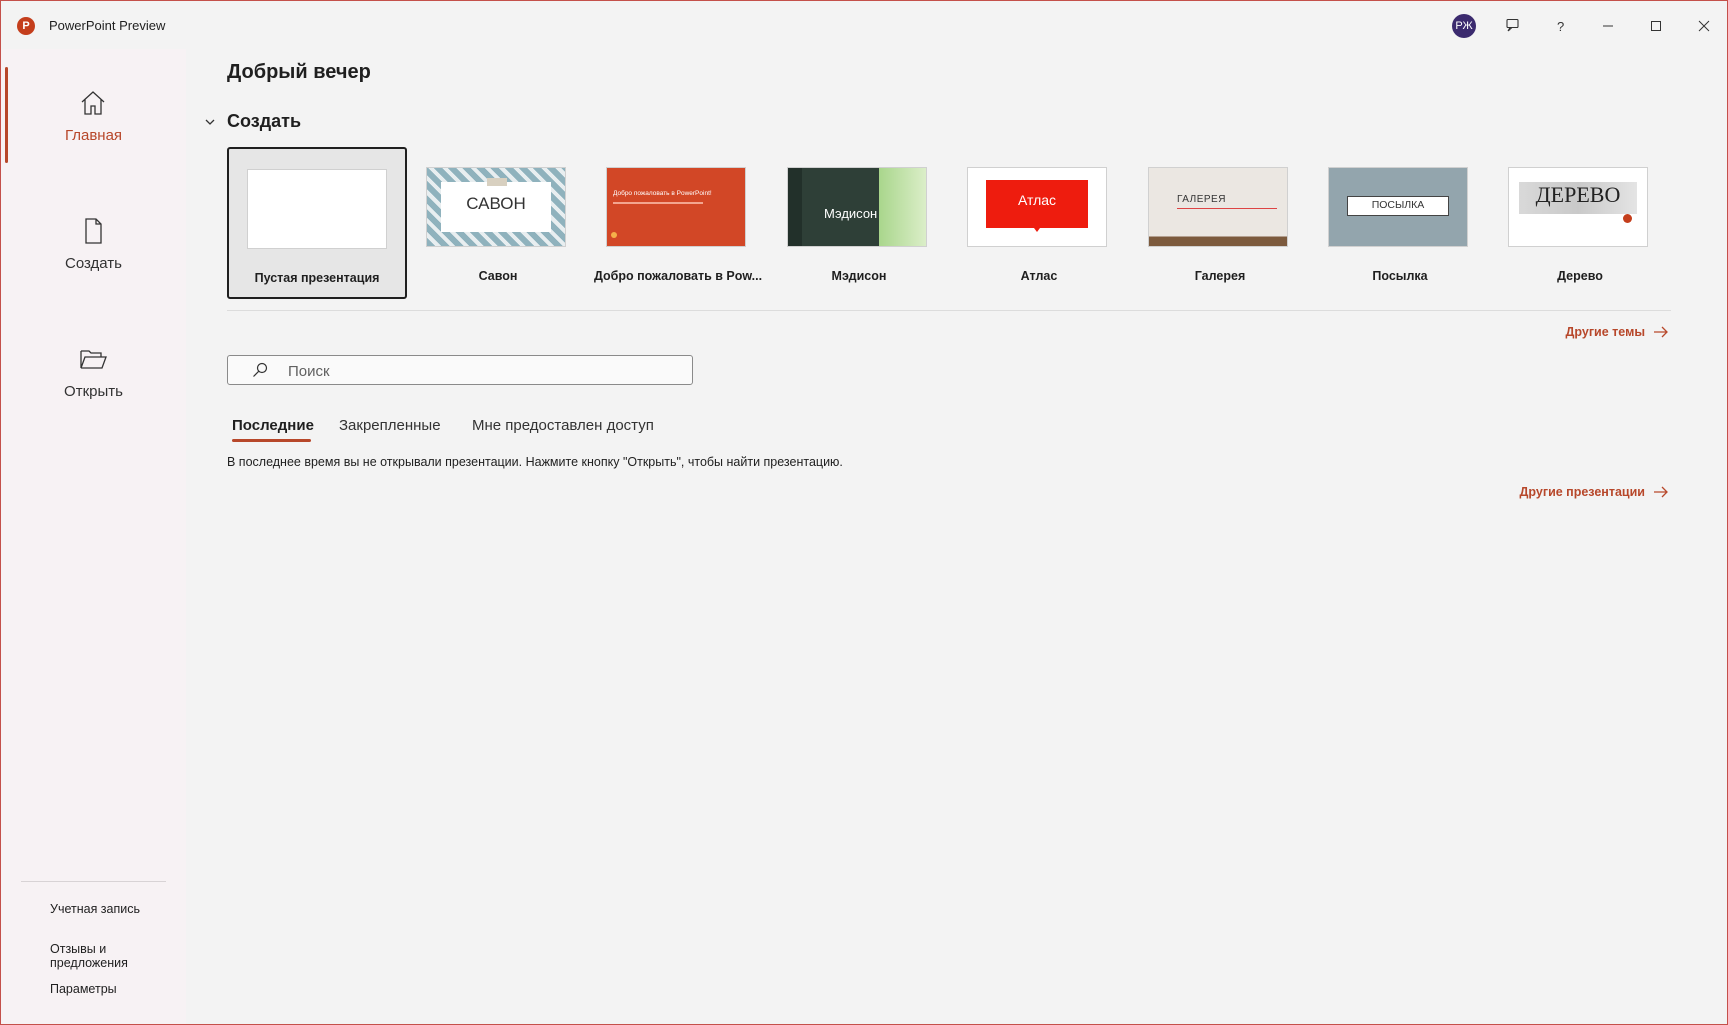 The width and height of the screenshot is (1728, 1025). What do you see at coordinates (563, 425) in the screenshot?
I see `tab-shared: Мне предоставлен доступ` at bounding box center [563, 425].